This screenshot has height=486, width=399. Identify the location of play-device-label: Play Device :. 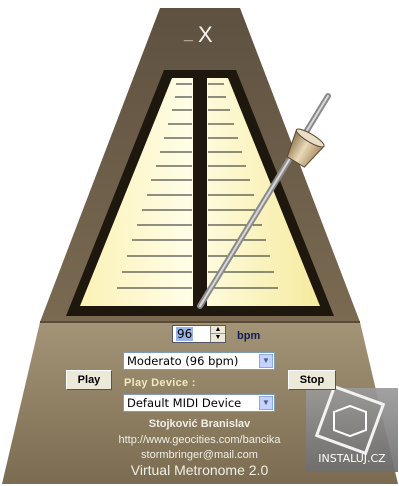
(160, 383).